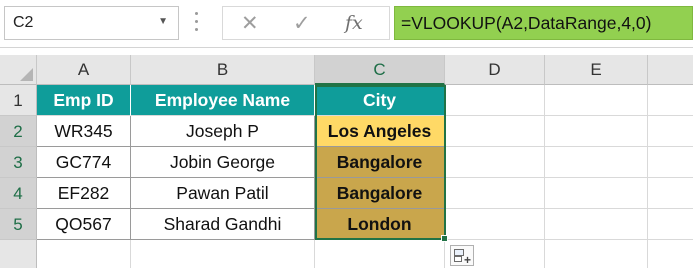 The height and width of the screenshot is (268, 693). Describe the element at coordinates (596, 70) in the screenshot. I see `column-header-e: E` at that location.